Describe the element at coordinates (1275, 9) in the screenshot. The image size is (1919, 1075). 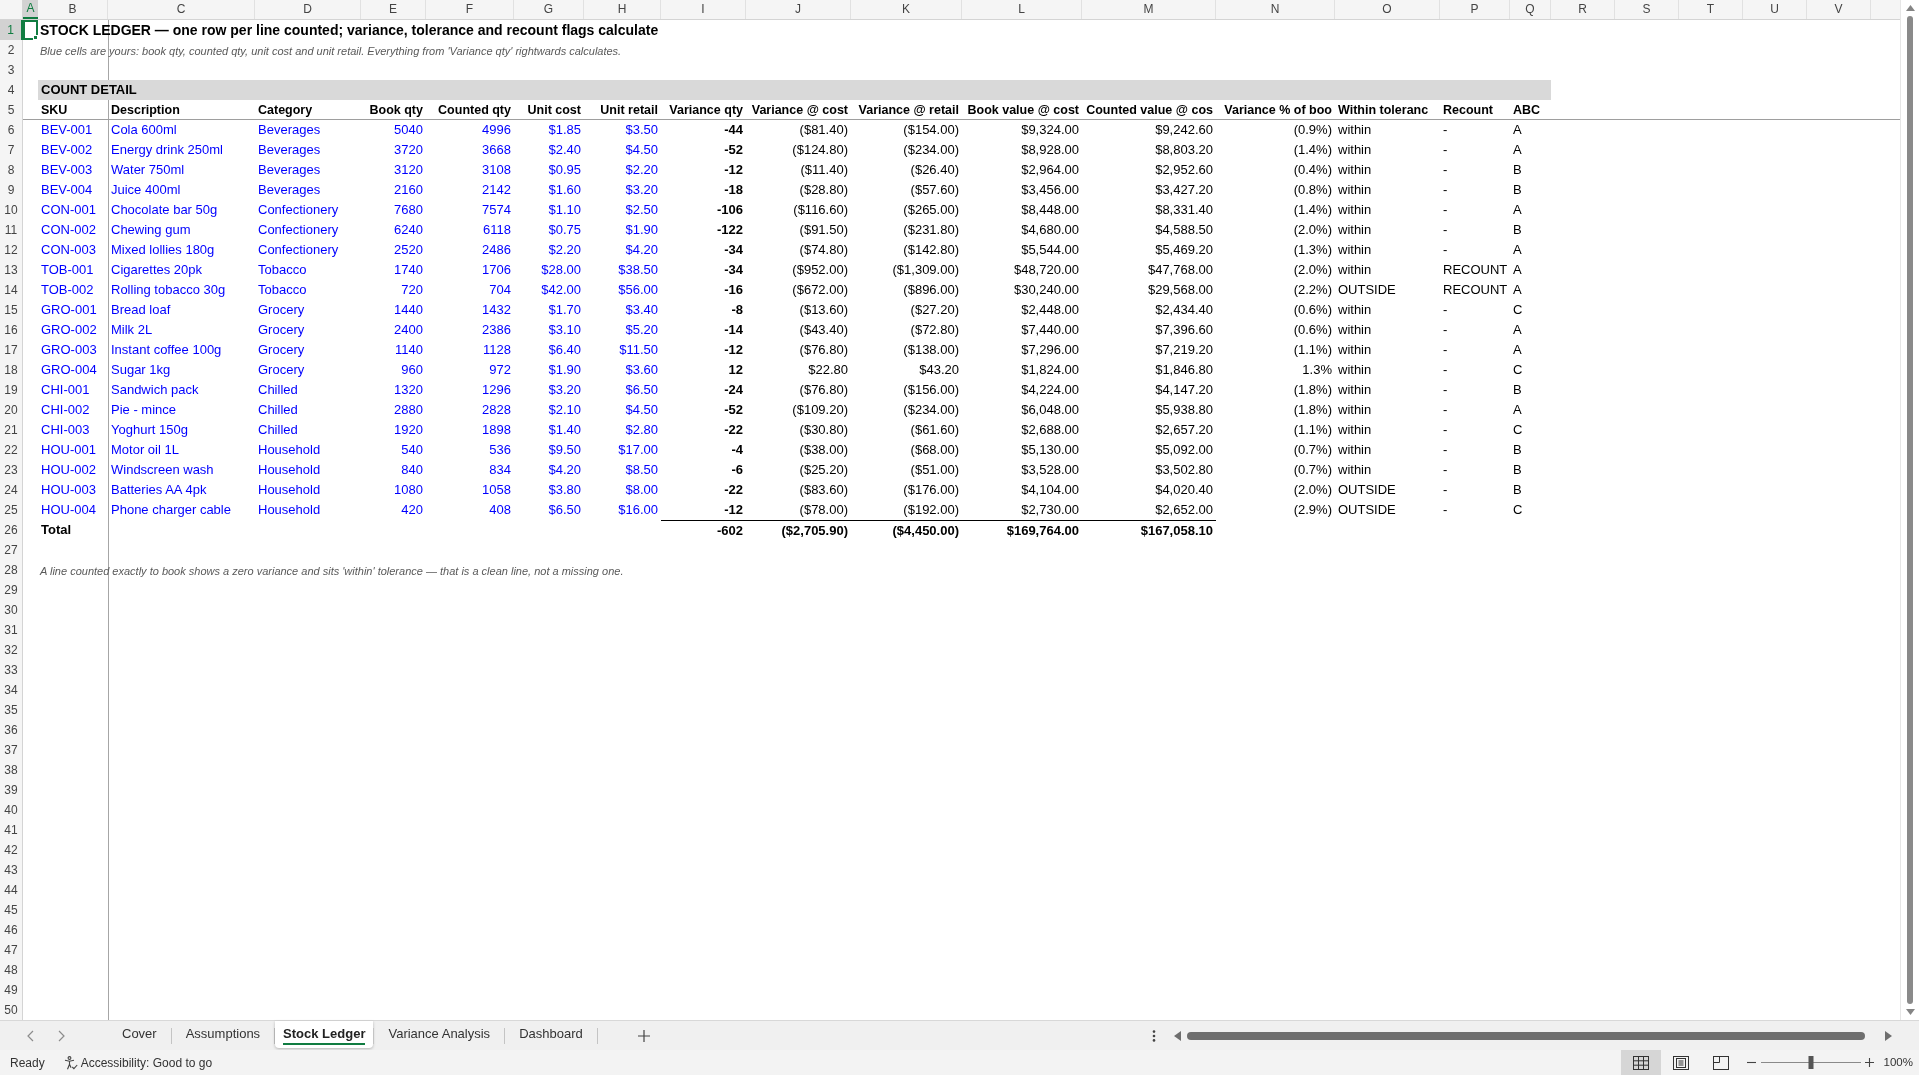
I see `column-letter: N` at that location.